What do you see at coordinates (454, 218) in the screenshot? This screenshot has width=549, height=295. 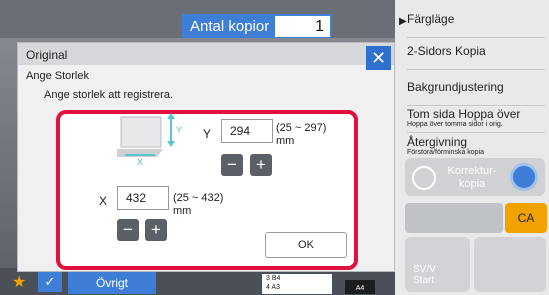 I see `disabled-button` at bounding box center [454, 218].